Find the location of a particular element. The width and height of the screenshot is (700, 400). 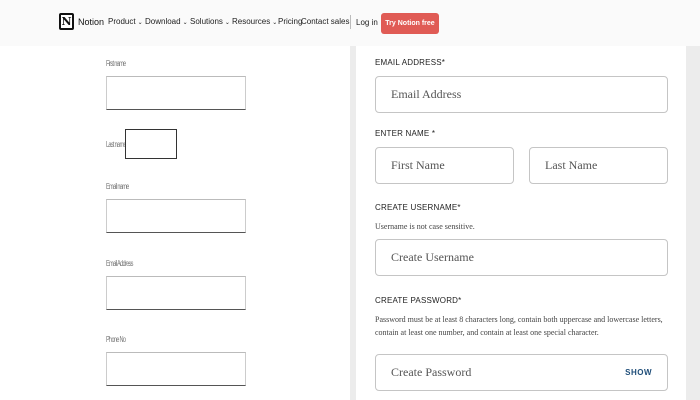

notion-logo-icon: N is located at coordinates (66, 21).